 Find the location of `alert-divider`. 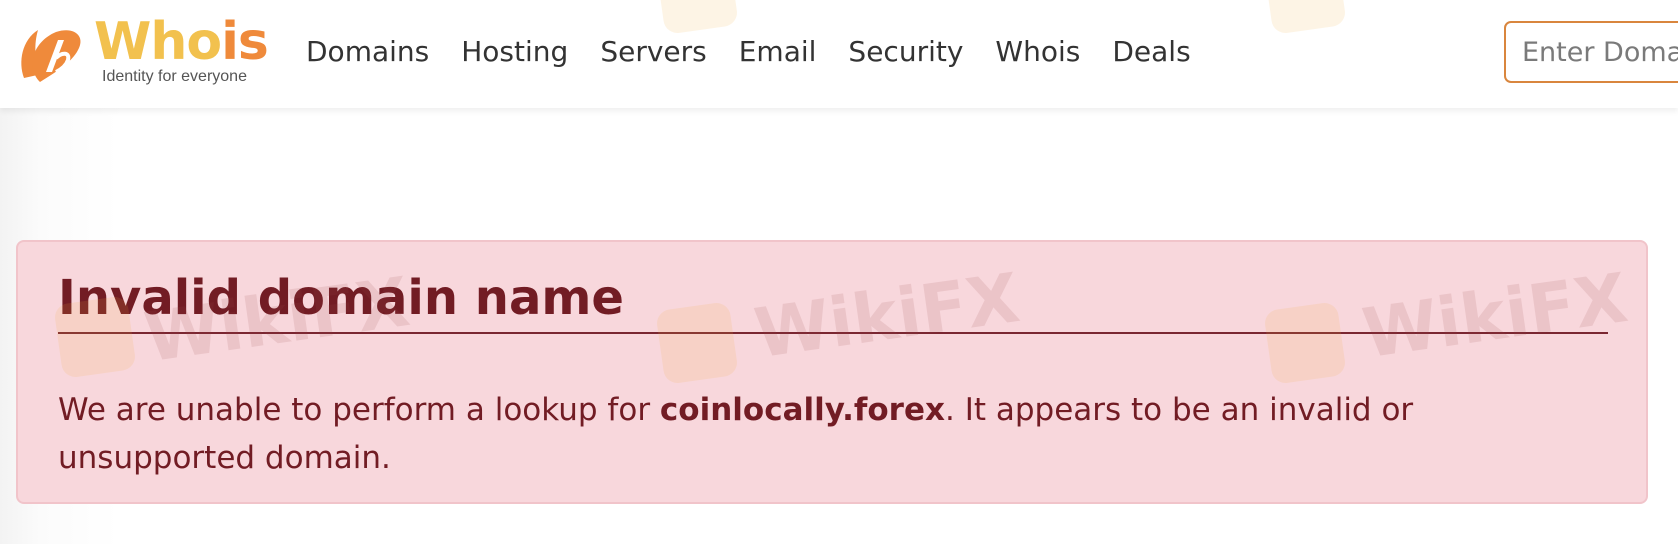

alert-divider is located at coordinates (833, 333).